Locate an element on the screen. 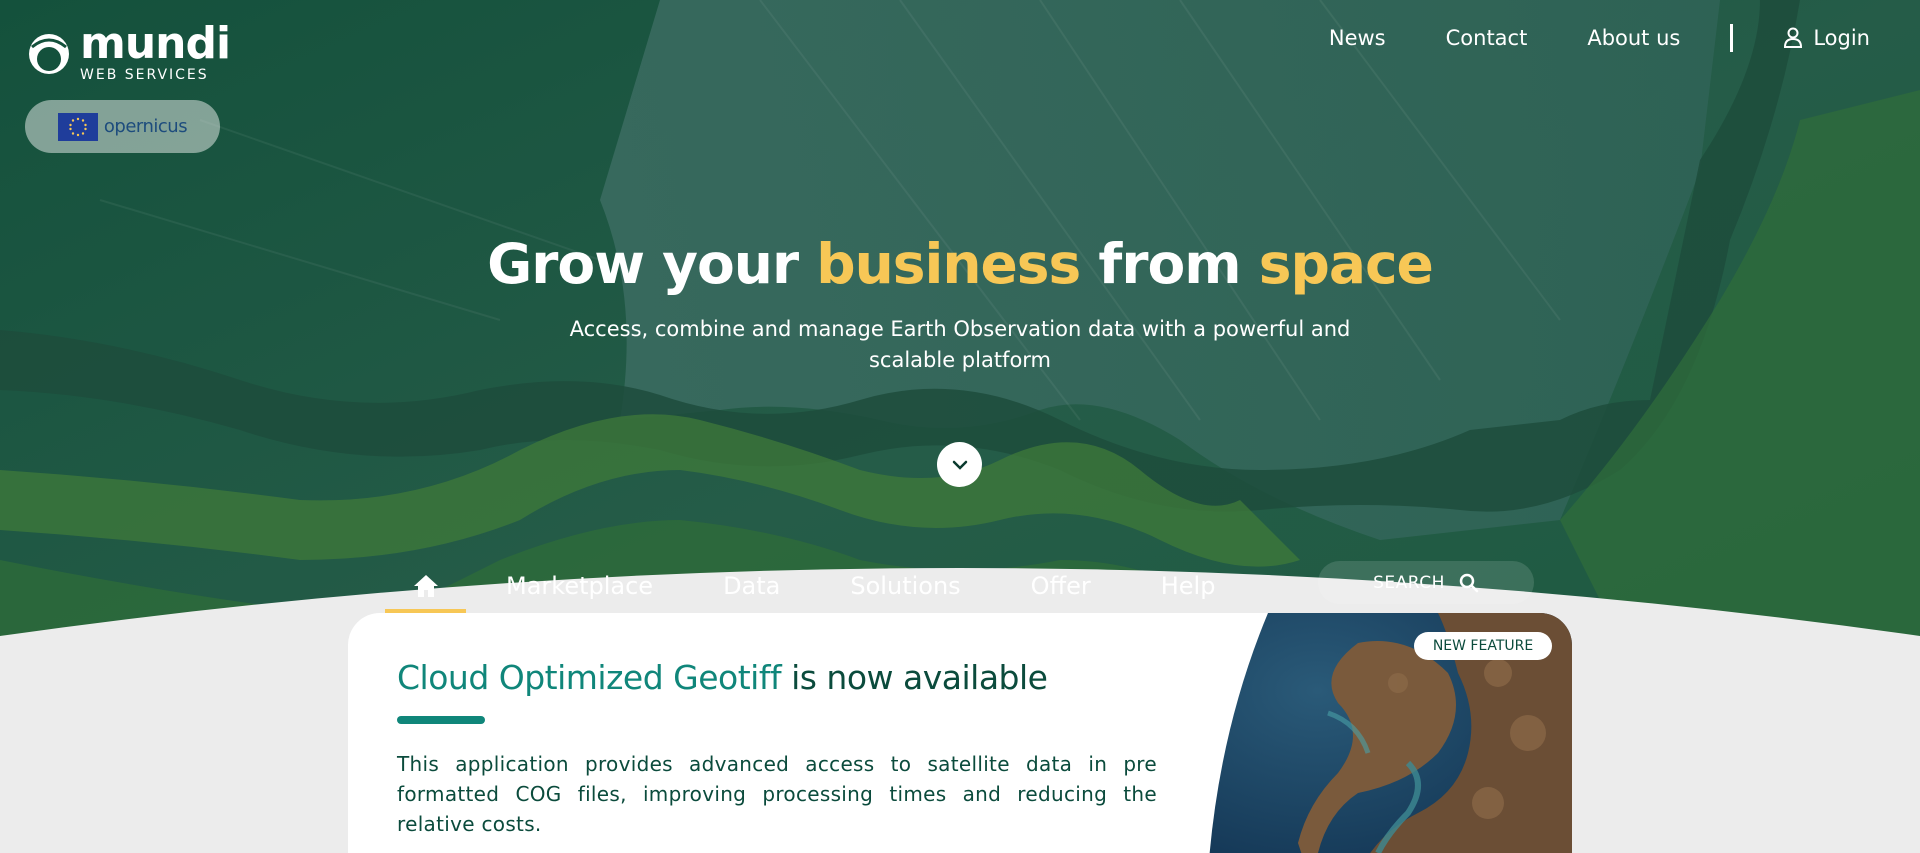 The height and width of the screenshot is (853, 1920). nav-link-about-us: About us is located at coordinates (1633, 38).